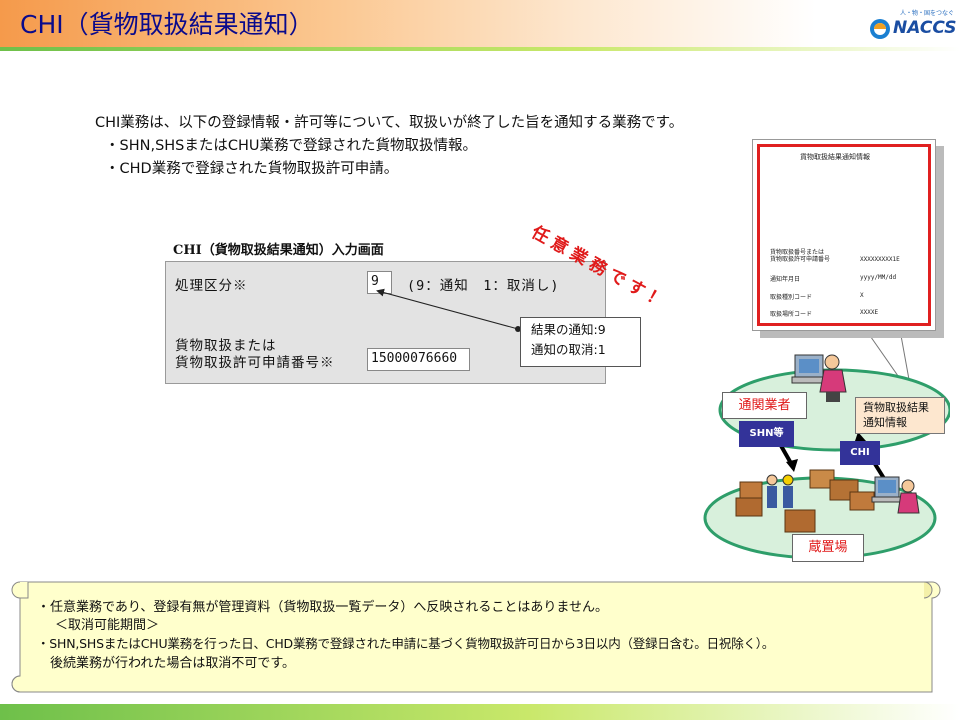  Describe the element at coordinates (764, 405) in the screenshot. I see `customs-broker-label: 通関業者` at that location.